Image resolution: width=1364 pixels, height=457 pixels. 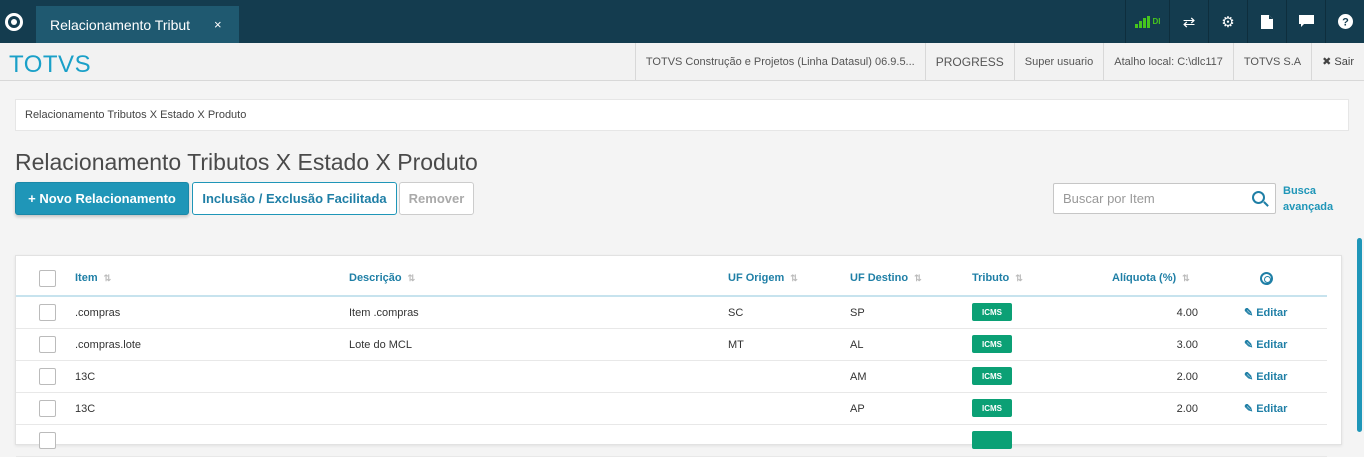 What do you see at coordinates (47, 278) in the screenshot?
I see `select-all-checkbox` at bounding box center [47, 278].